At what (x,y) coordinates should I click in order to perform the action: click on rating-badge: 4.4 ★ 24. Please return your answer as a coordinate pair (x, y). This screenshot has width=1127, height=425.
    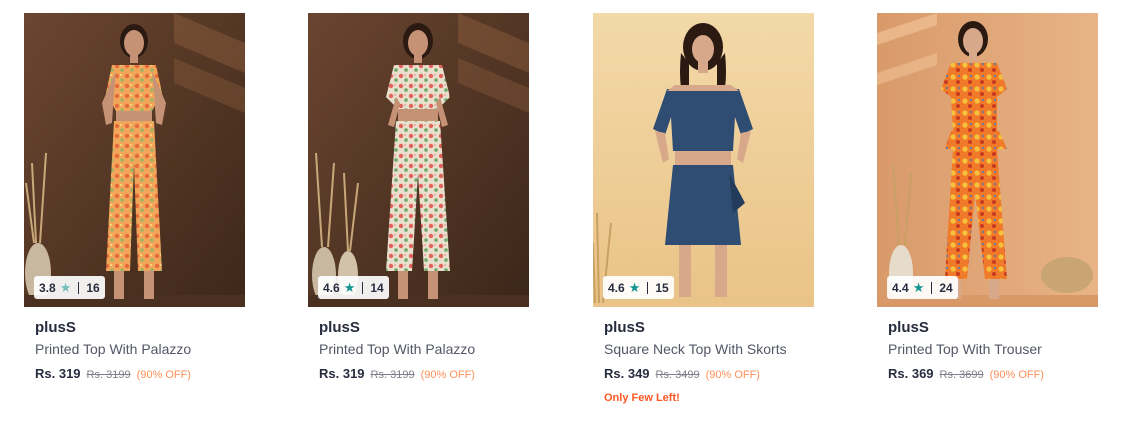
    Looking at the image, I should click on (922, 287).